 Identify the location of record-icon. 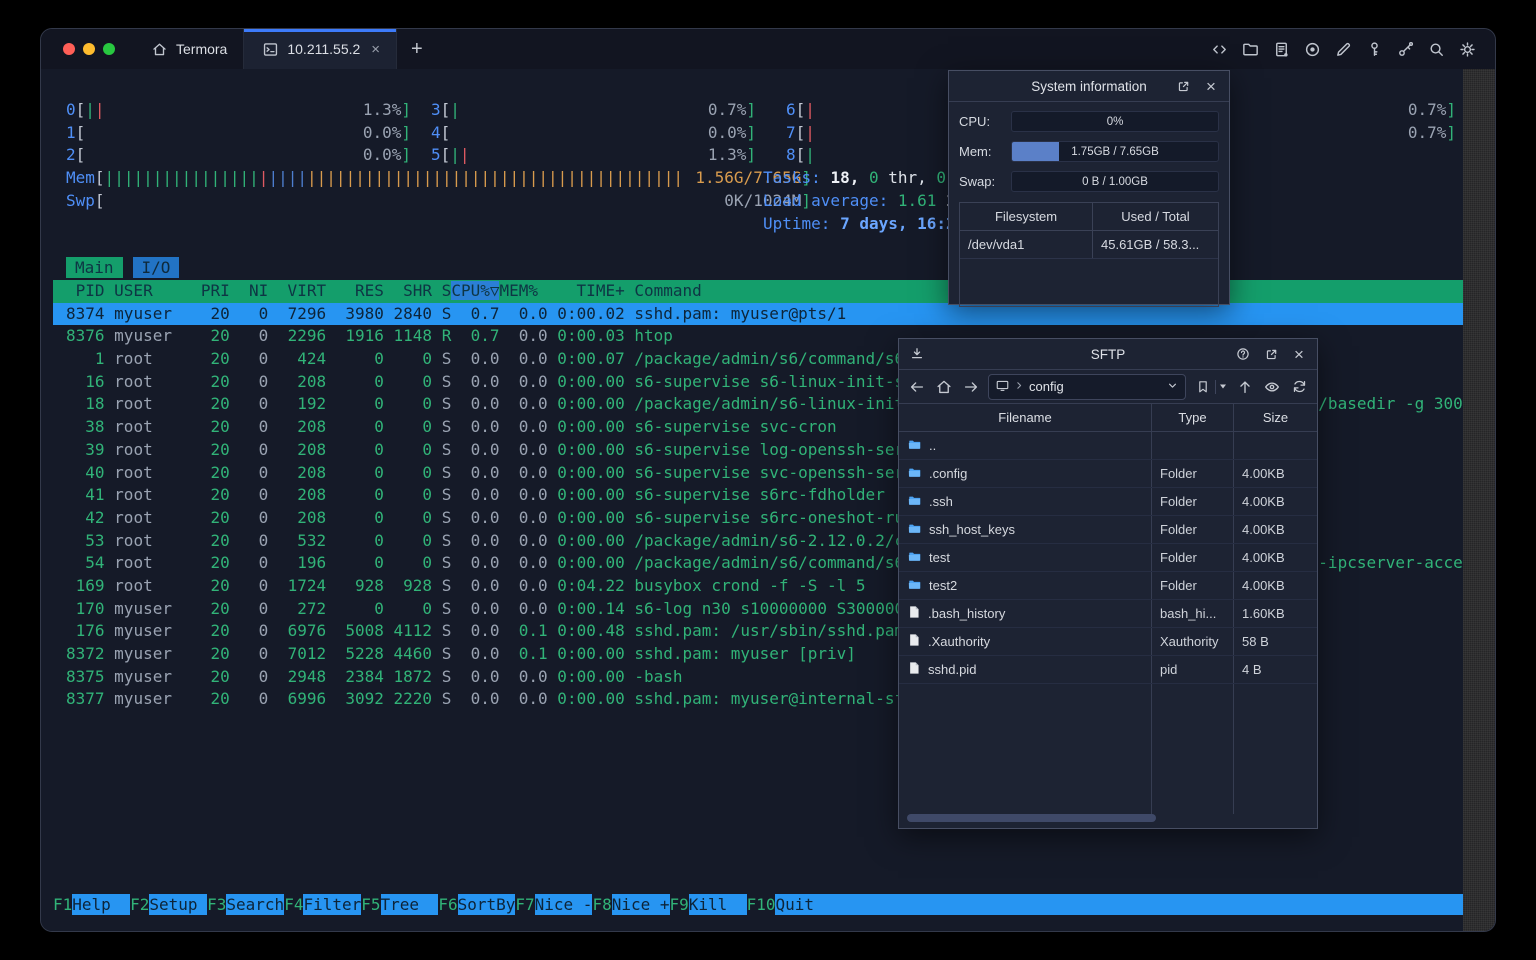
(1312, 49).